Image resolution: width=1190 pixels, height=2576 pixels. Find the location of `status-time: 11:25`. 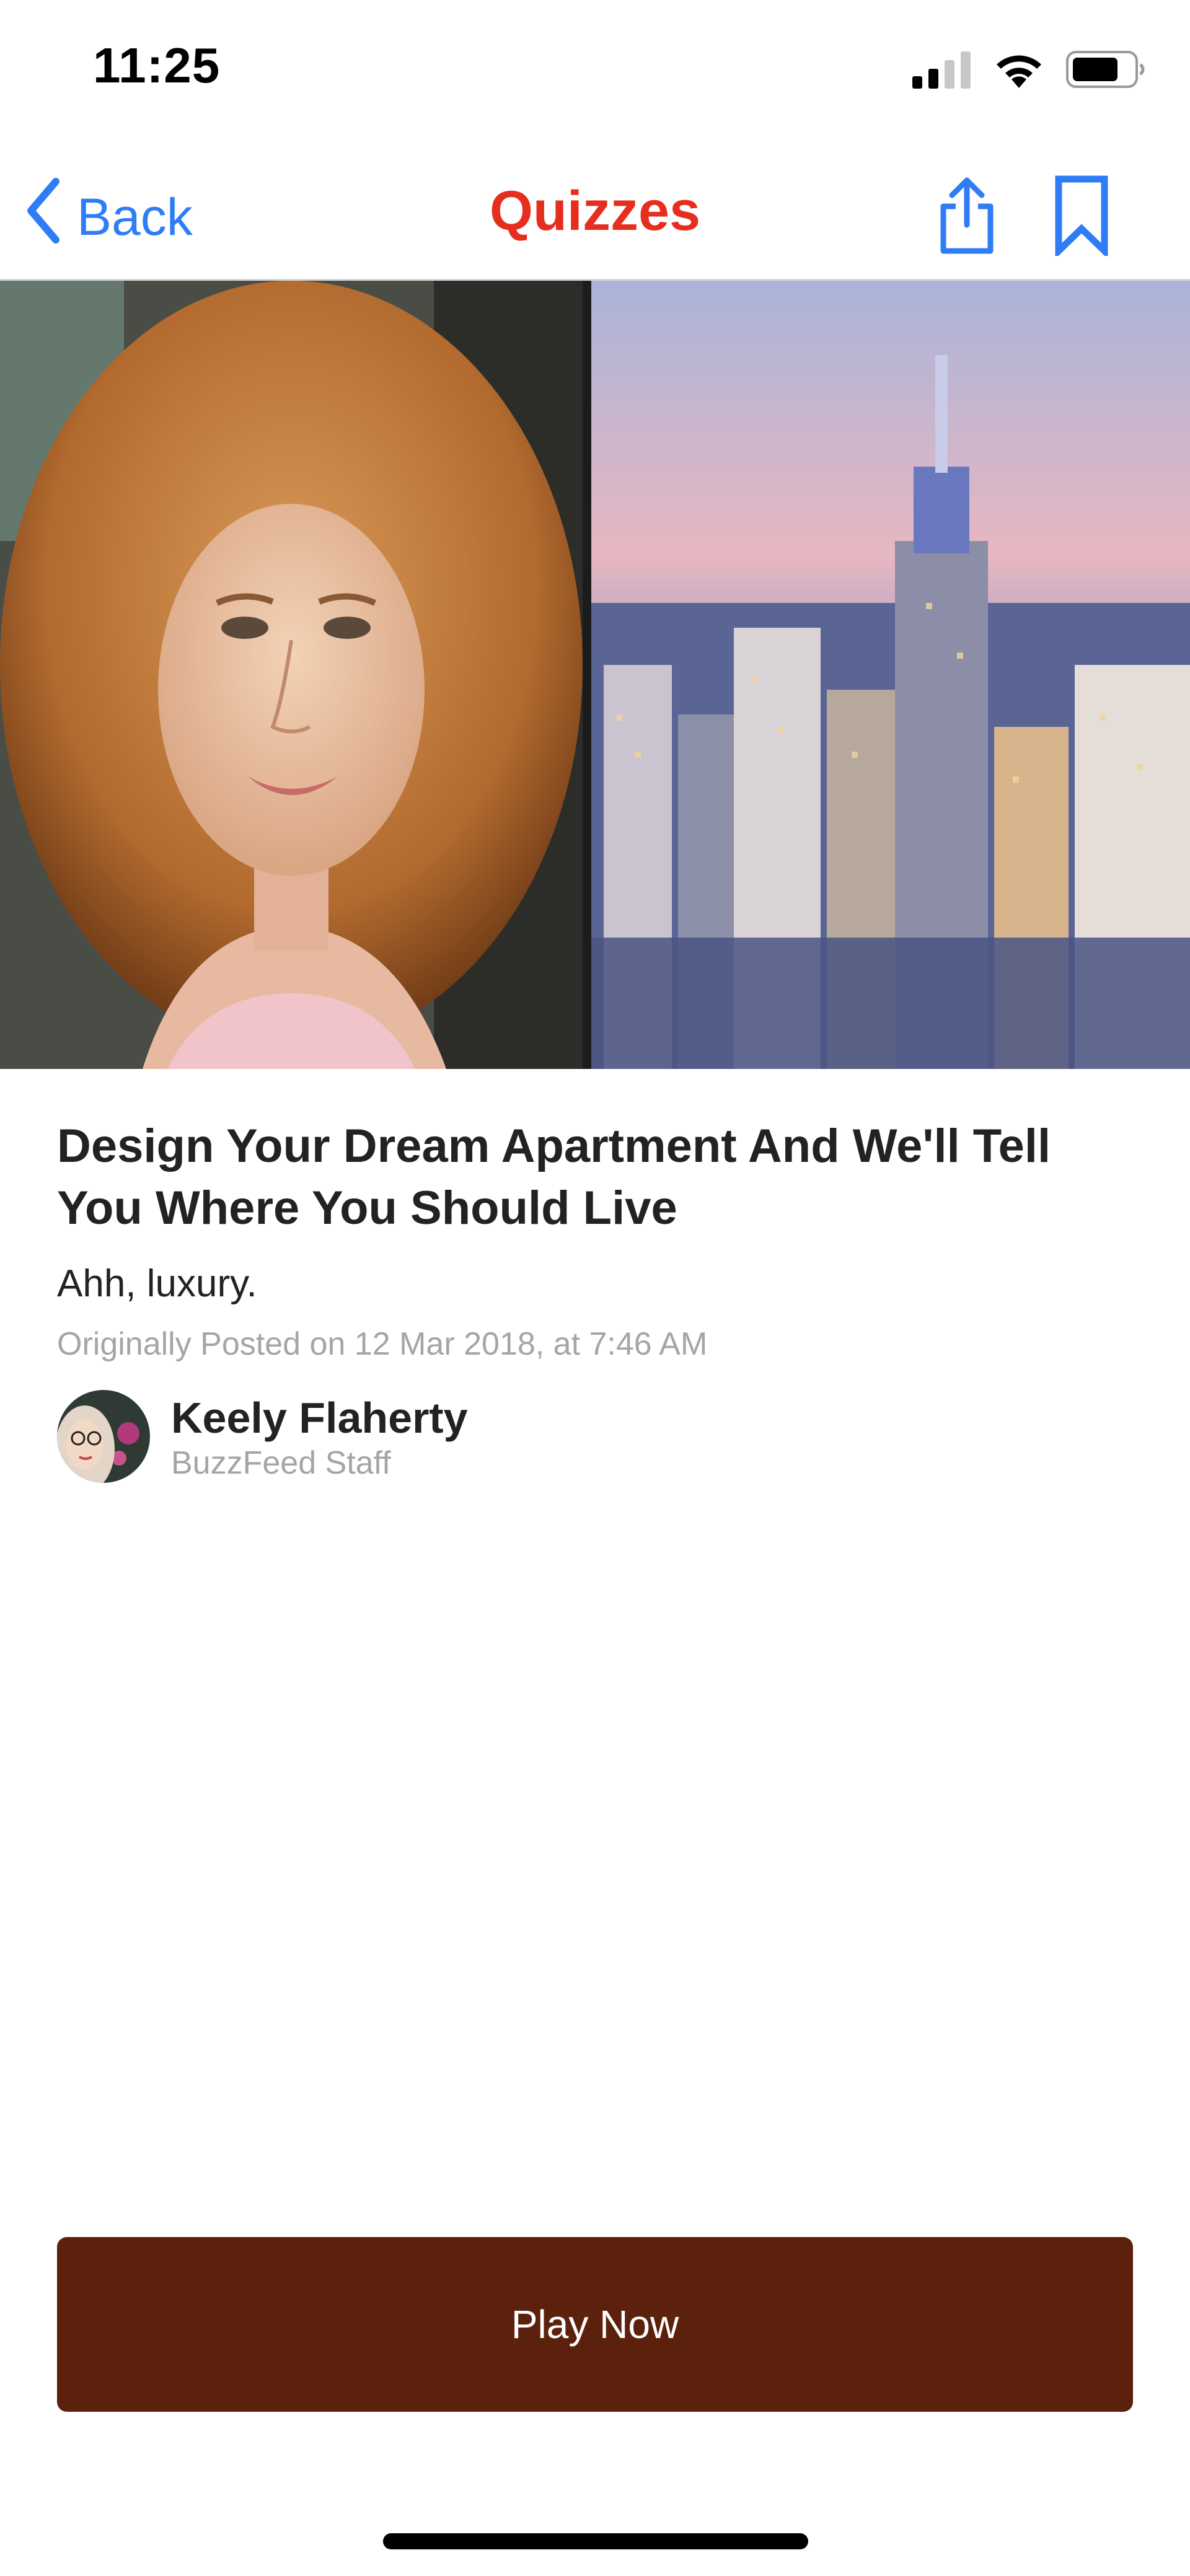

status-time: 11:25 is located at coordinates (157, 66).